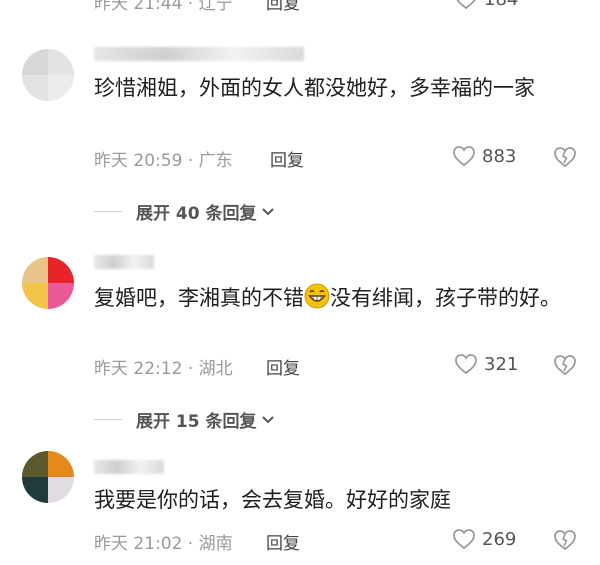  I want to click on comment-time-location: 昨天 21:02 · 湖南, so click(163, 544).